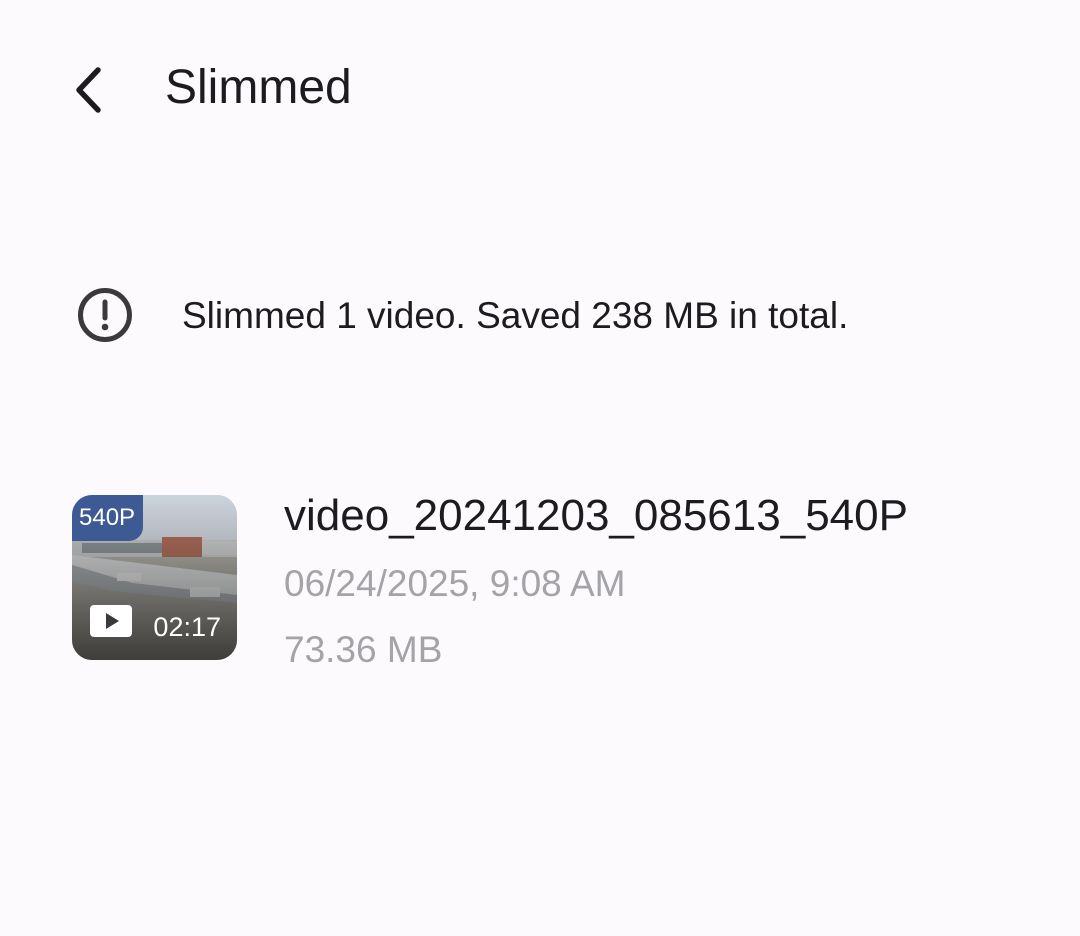 The width and height of the screenshot is (1080, 936). I want to click on video-thumbnail: 540P 02:17, so click(154, 577).